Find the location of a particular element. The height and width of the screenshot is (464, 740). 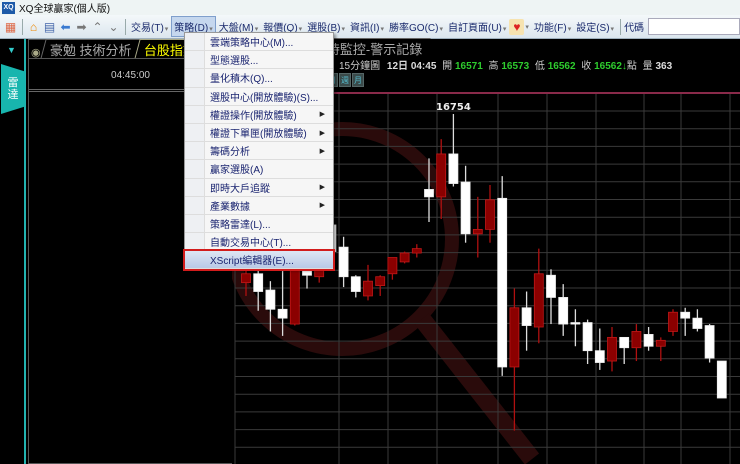

menu-item-label: 即時大戶追蹤 is located at coordinates (240, 189).